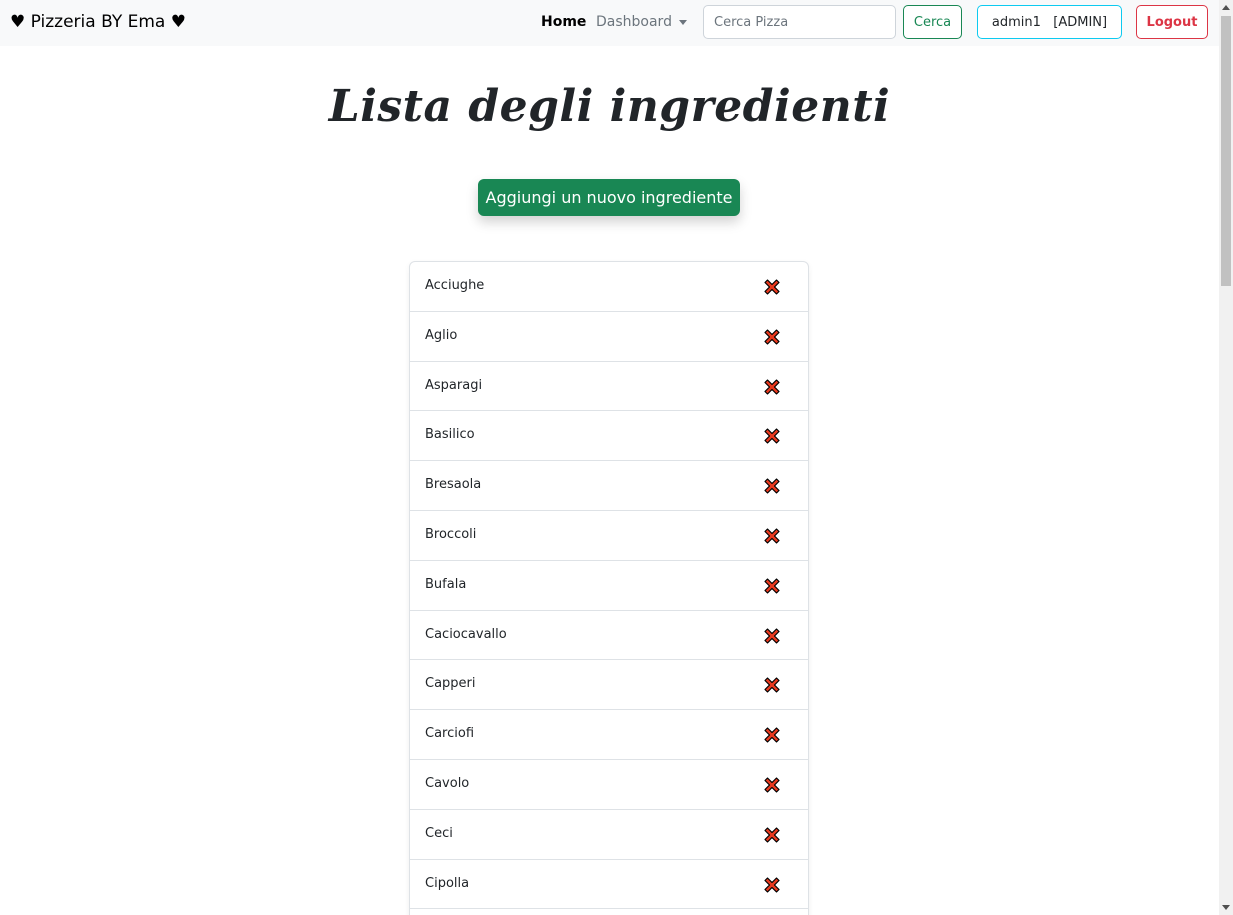  I want to click on ingredient-name: Ceci, so click(439, 833).